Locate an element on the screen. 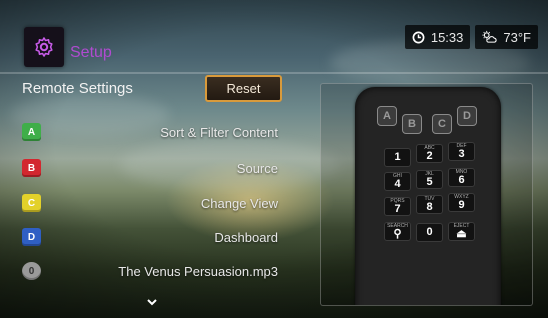 The image size is (548, 318). header-divider is located at coordinates (274, 73).